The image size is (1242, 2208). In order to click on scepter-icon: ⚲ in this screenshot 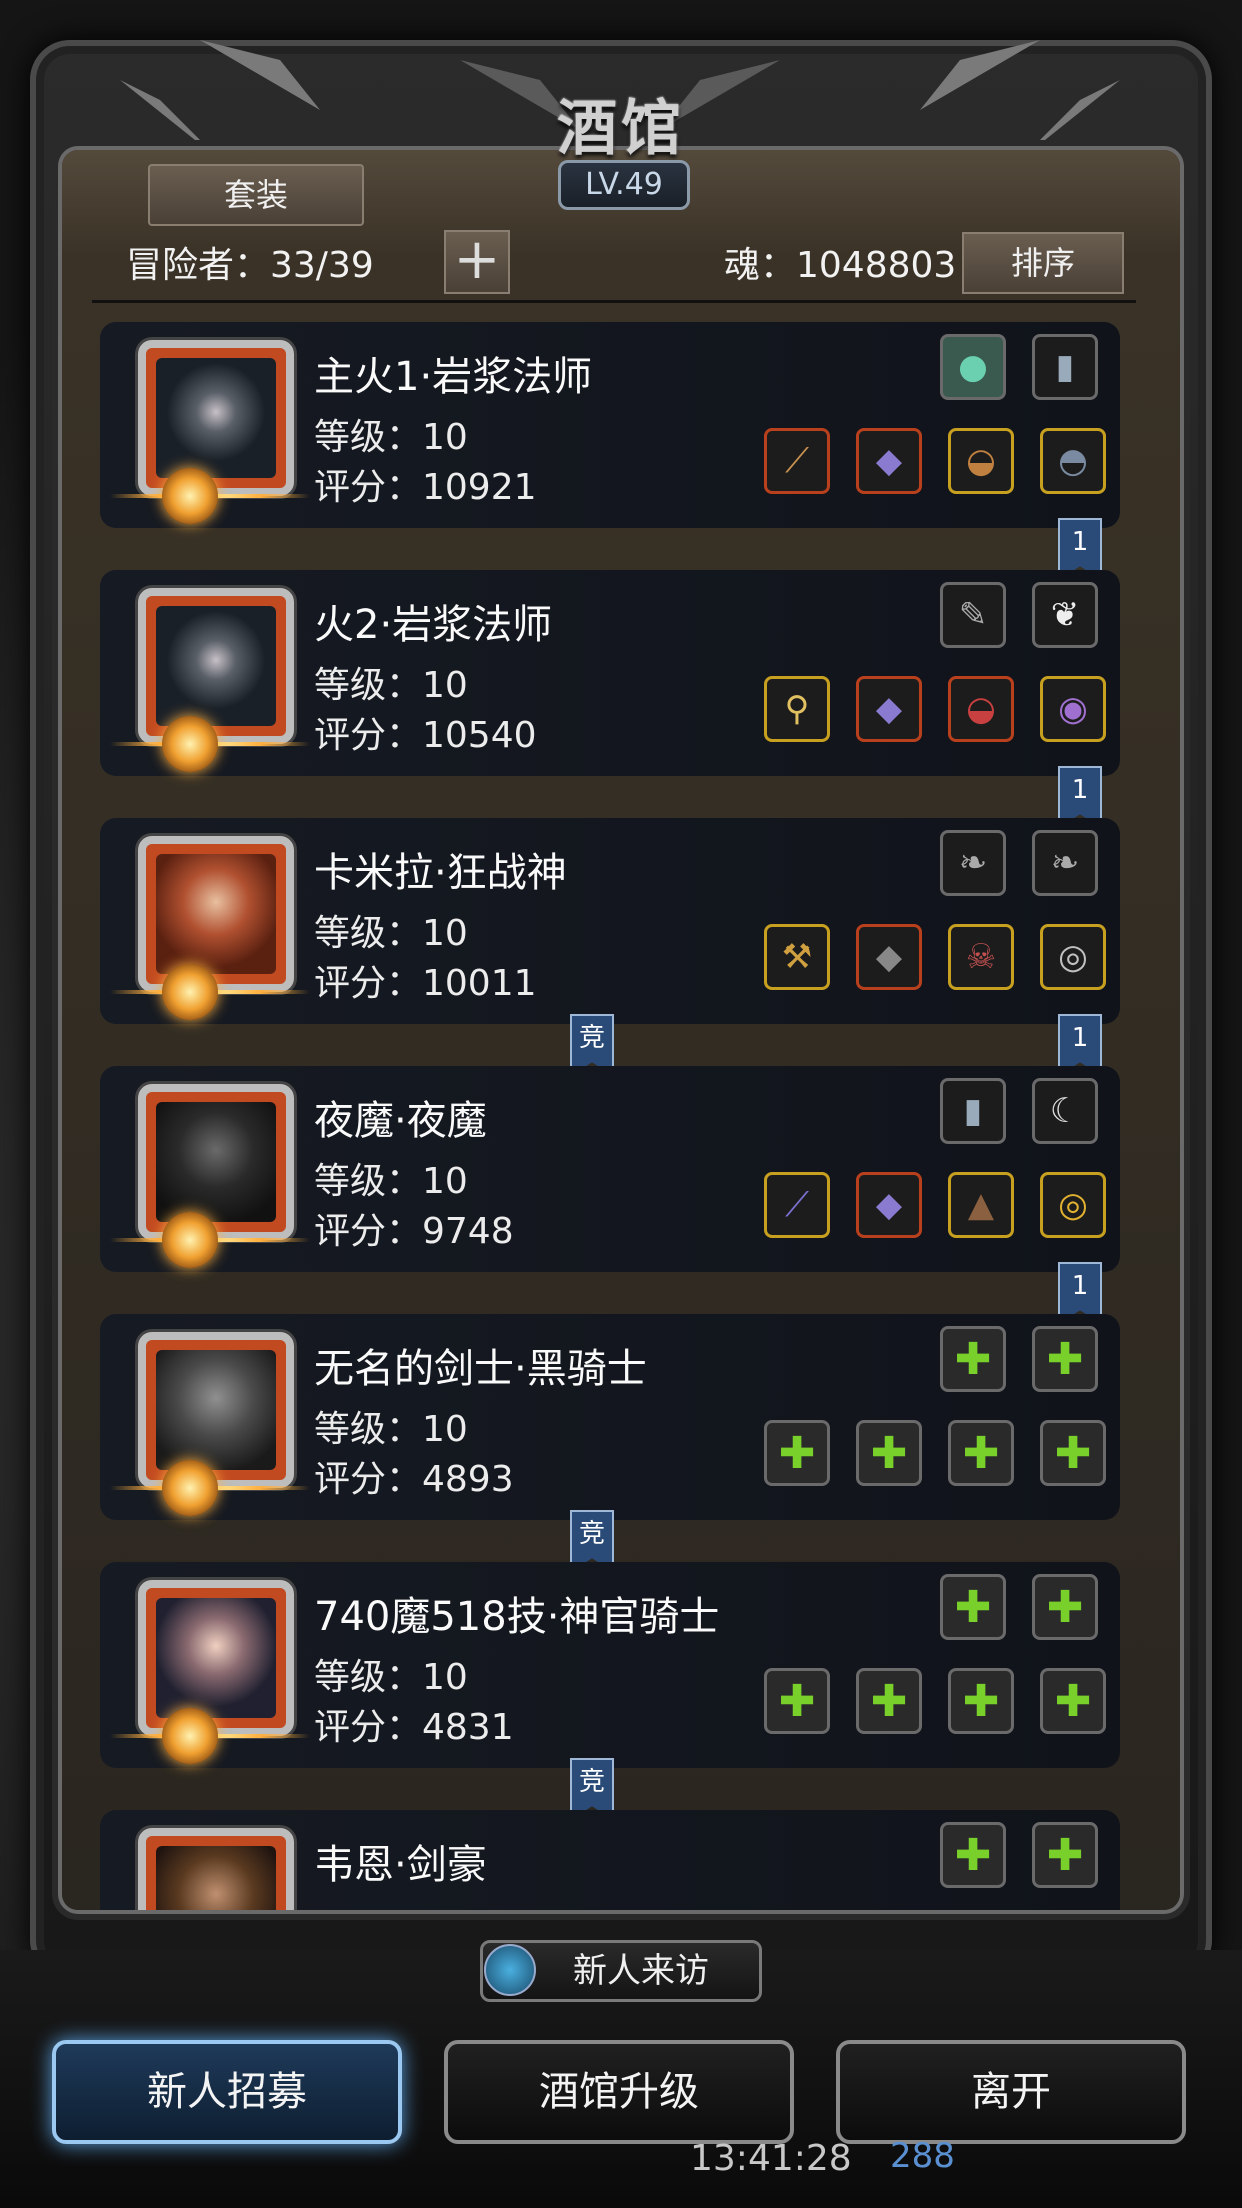, I will do `click(797, 709)`.